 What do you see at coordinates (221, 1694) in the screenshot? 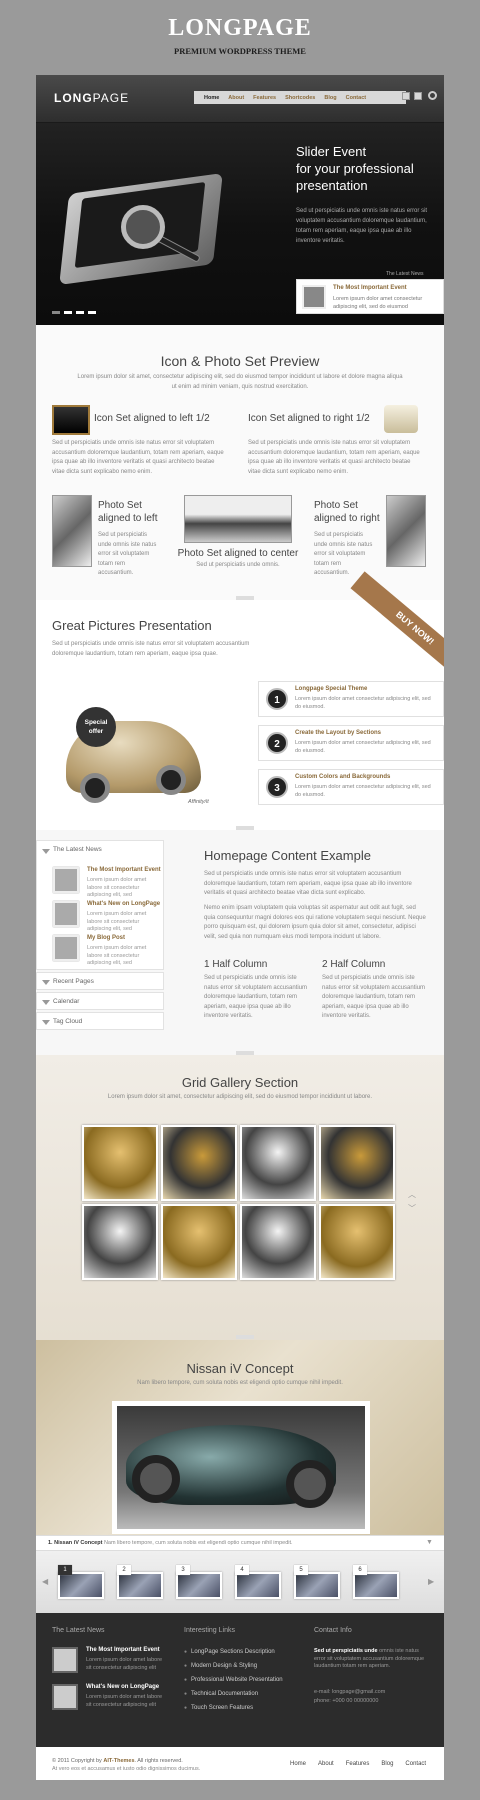
I see `footer-link: Technical Documentation` at bounding box center [221, 1694].